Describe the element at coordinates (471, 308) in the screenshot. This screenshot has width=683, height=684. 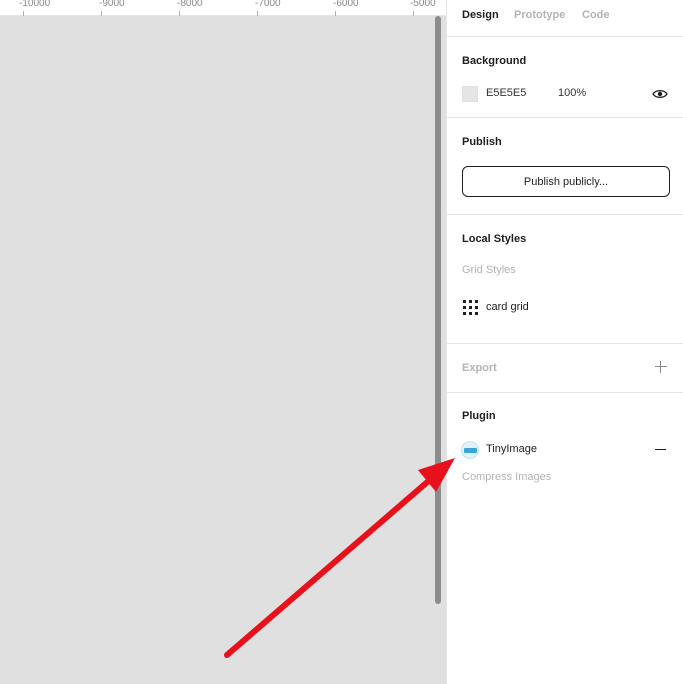
I see `grid-icon` at that location.